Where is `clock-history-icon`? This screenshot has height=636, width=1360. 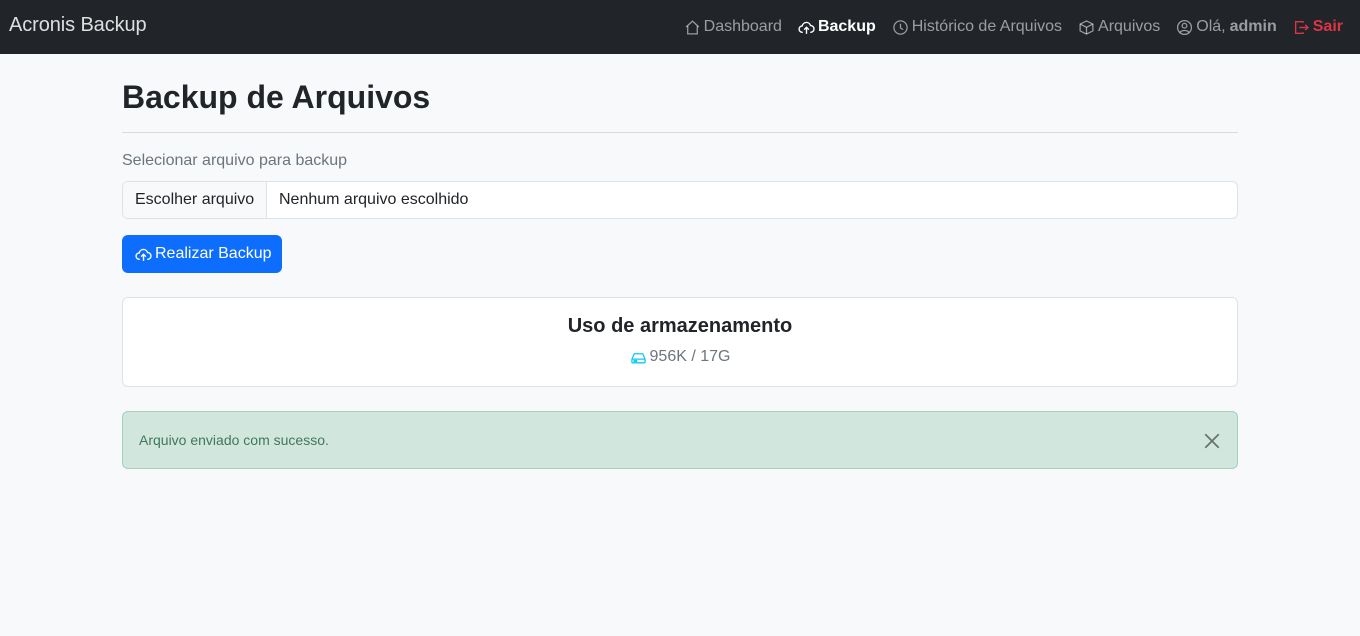
clock-history-icon is located at coordinates (900, 27).